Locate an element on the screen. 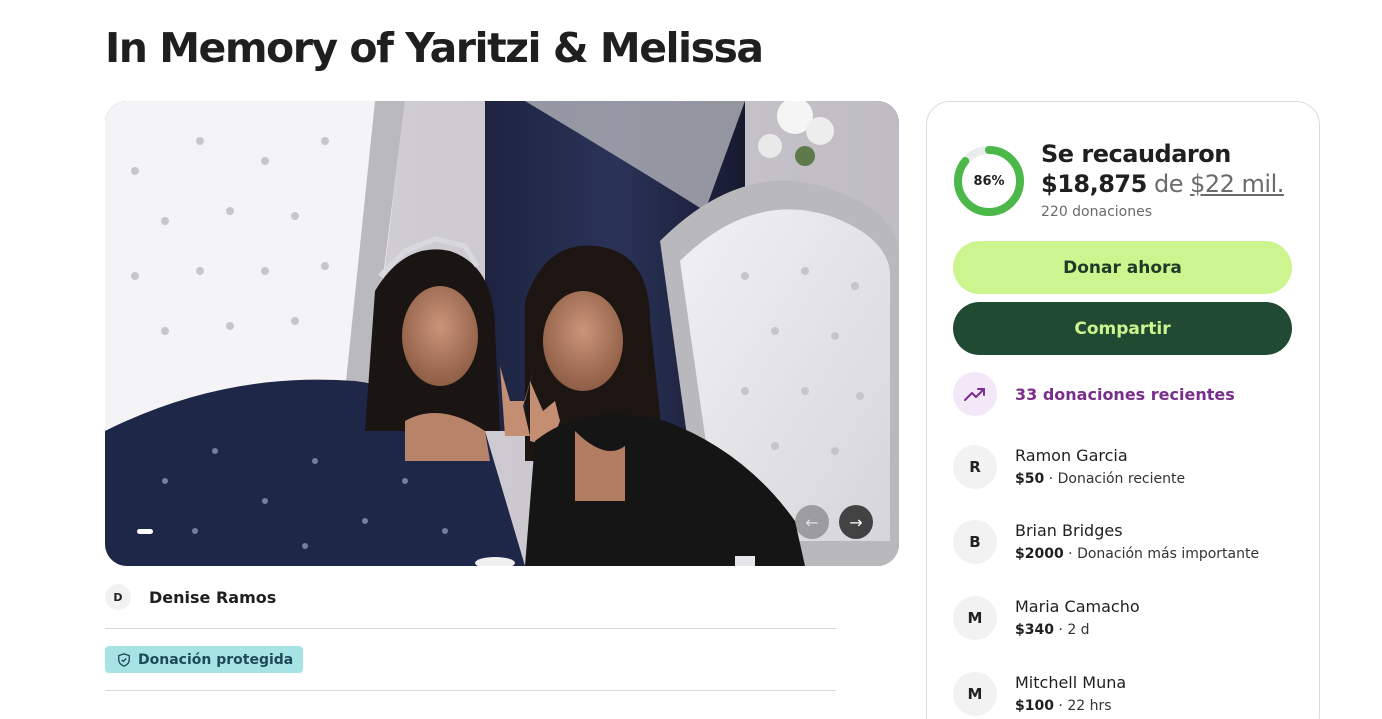 Image resolution: width=1382 pixels, height=719 pixels. page-title: In Memory of Yaritzi & Melissa is located at coordinates (434, 48).